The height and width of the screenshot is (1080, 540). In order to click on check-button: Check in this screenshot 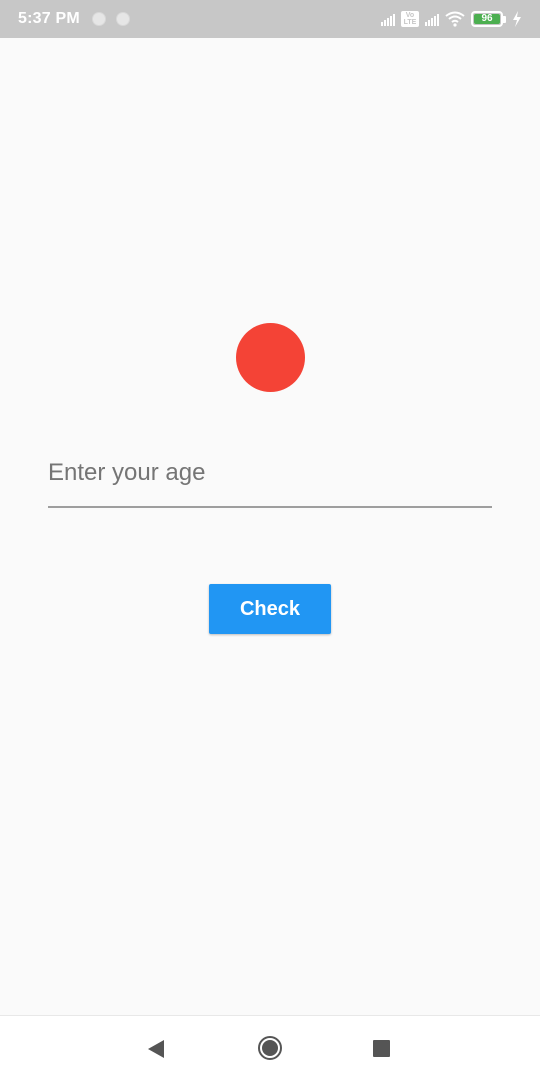, I will do `click(270, 609)`.